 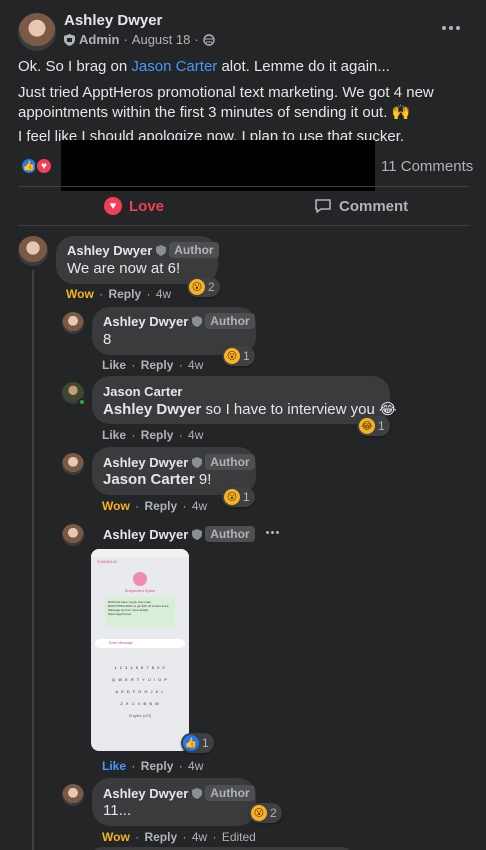 I want to click on redacted-area, so click(x=218, y=165).